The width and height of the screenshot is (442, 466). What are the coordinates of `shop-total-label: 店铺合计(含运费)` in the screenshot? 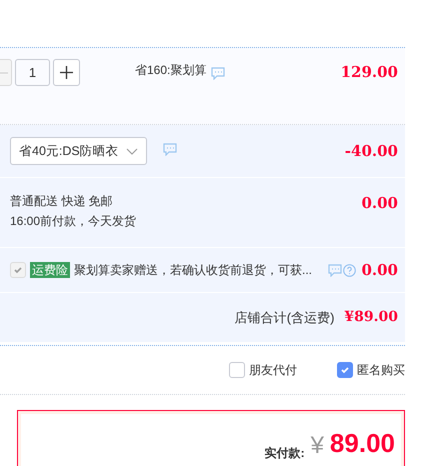 It's located at (284, 317).